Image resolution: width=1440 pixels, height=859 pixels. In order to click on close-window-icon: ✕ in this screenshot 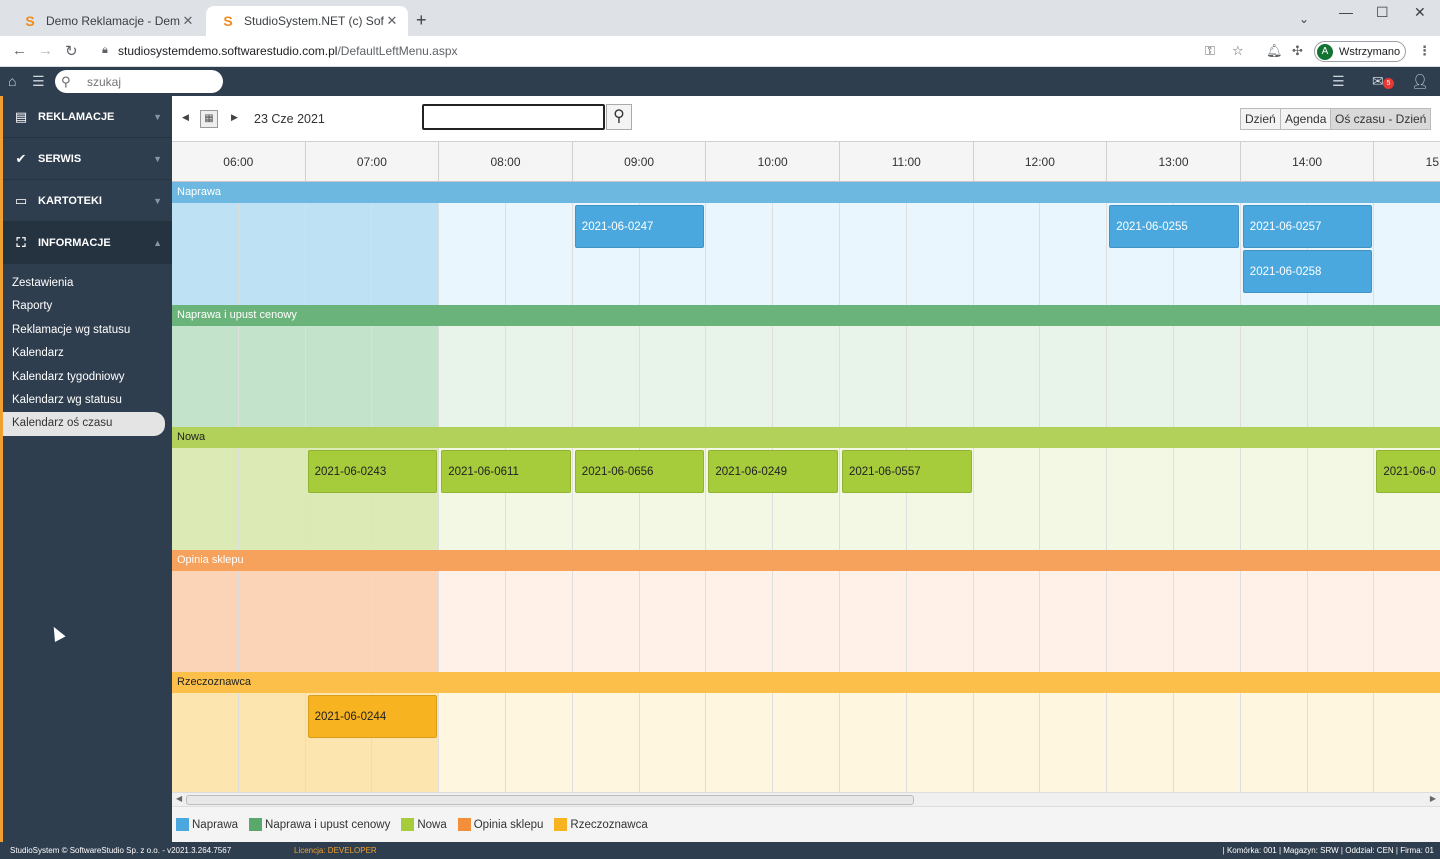, I will do `click(1420, 12)`.